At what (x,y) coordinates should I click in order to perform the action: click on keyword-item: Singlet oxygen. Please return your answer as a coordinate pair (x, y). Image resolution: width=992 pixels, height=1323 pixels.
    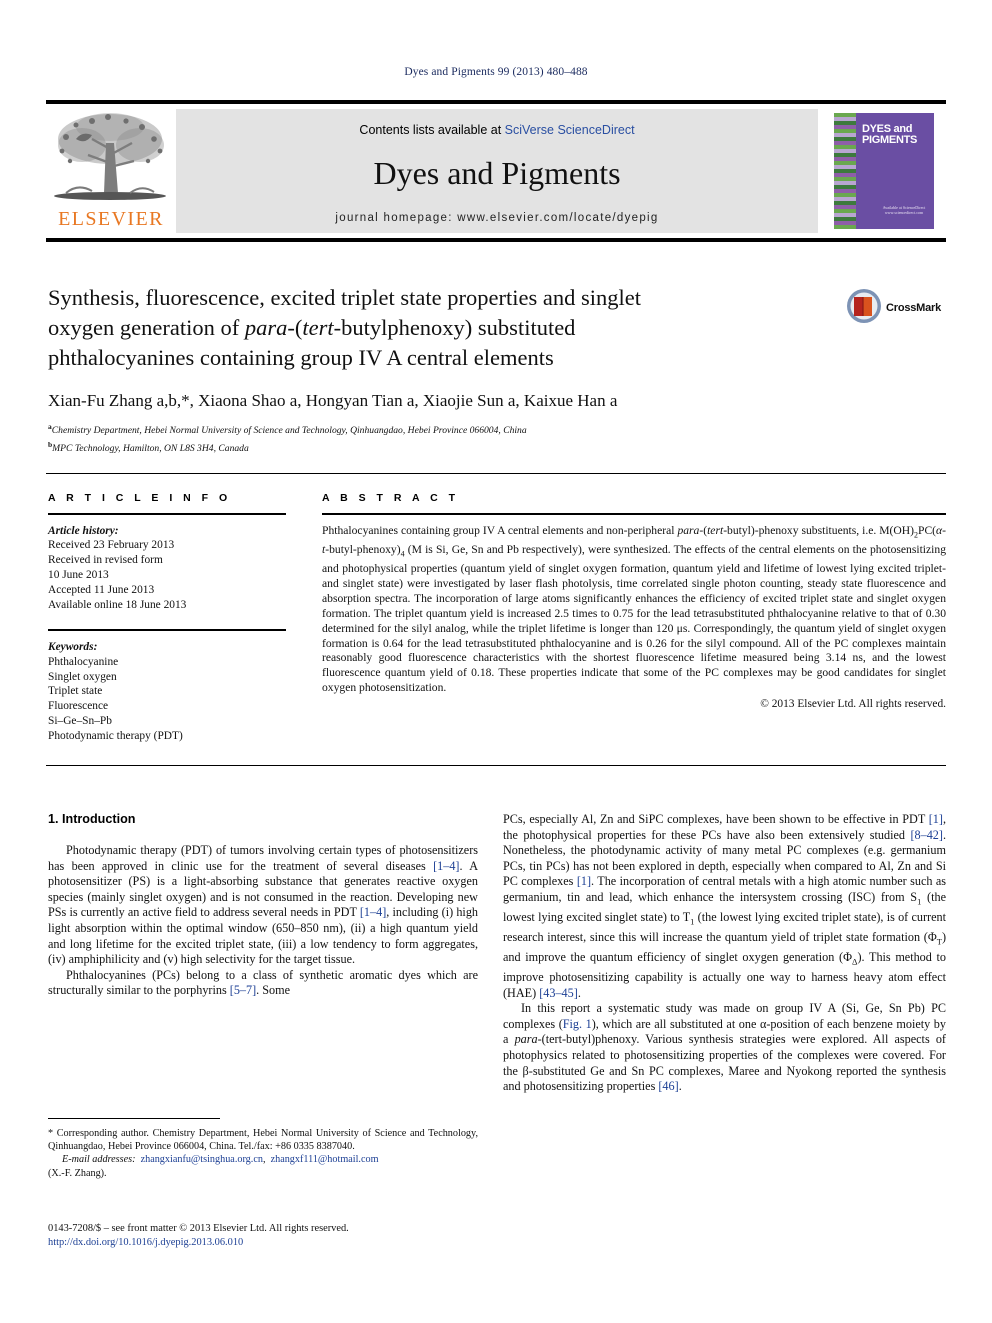
    Looking at the image, I should click on (82, 676).